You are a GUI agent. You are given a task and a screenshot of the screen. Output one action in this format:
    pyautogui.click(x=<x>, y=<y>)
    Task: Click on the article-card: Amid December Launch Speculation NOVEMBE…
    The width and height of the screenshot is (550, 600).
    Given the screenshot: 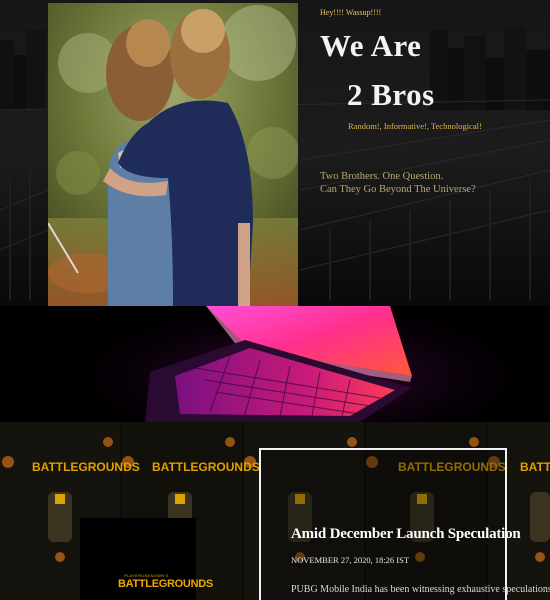 What is the action you would take?
    pyautogui.click(x=404, y=524)
    